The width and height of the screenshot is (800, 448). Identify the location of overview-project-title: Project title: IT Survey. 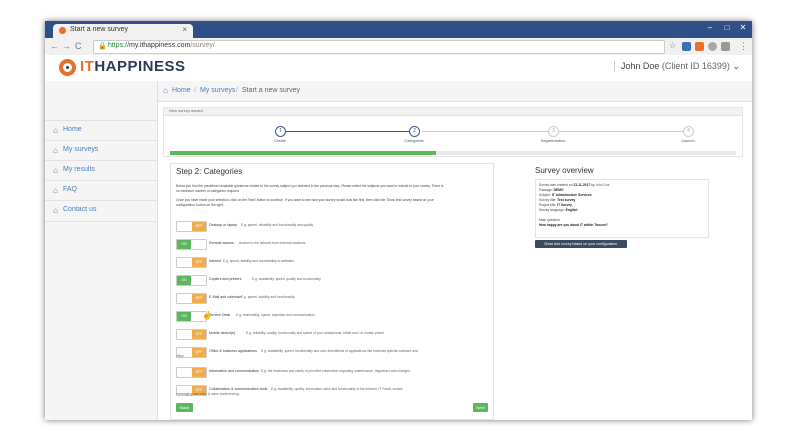
(555, 205).